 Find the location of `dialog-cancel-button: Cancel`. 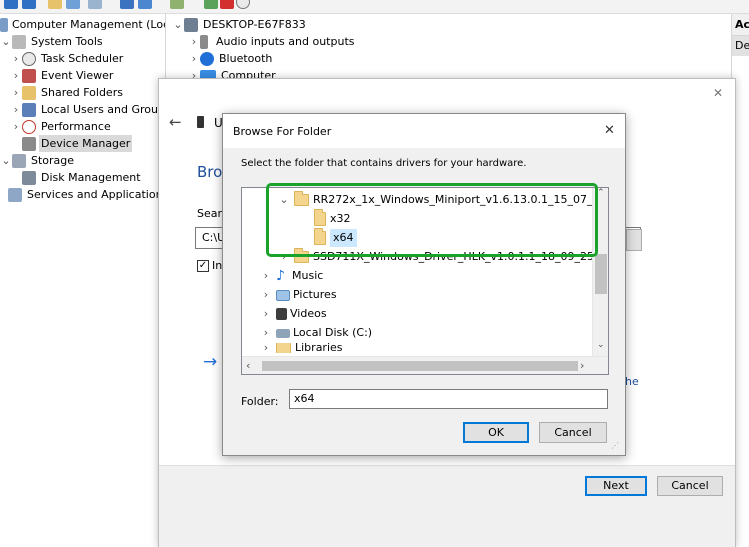

dialog-cancel-button: Cancel is located at coordinates (573, 432).